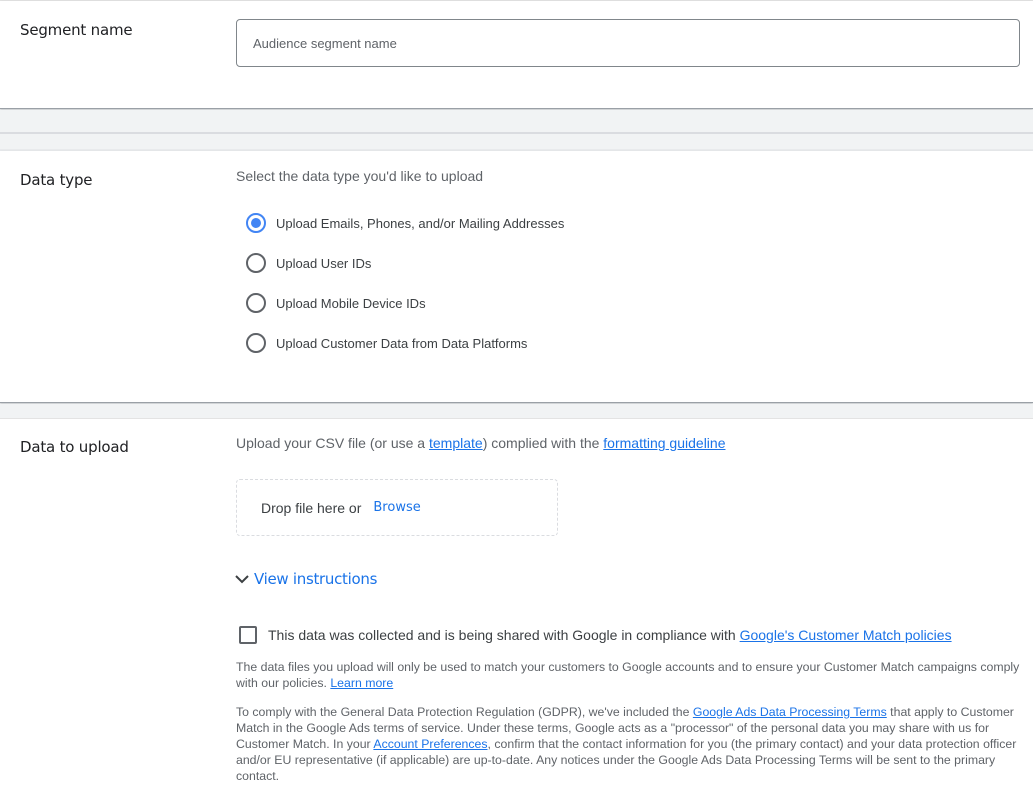 The width and height of the screenshot is (1033, 800). Describe the element at coordinates (316, 579) in the screenshot. I see `view-instructions-label: View instructions` at that location.